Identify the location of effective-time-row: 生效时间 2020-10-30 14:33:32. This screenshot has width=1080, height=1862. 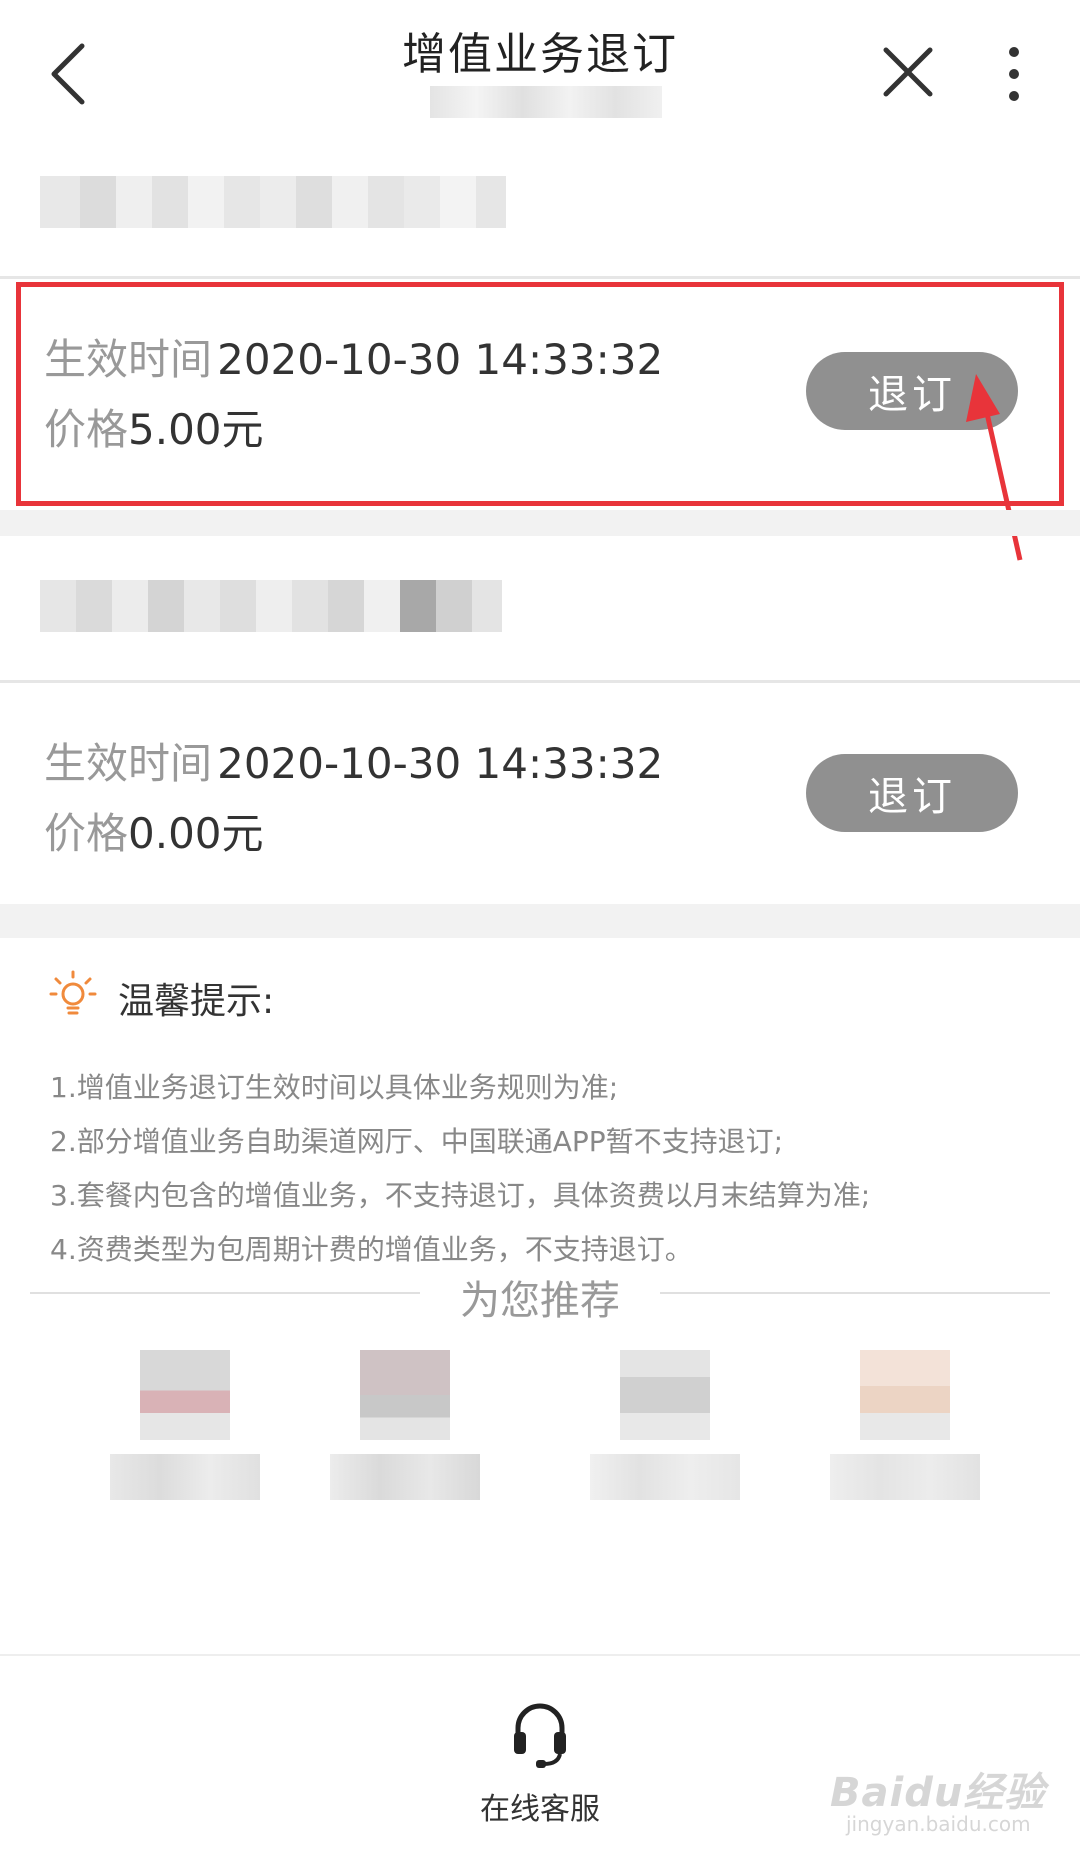
(353, 760).